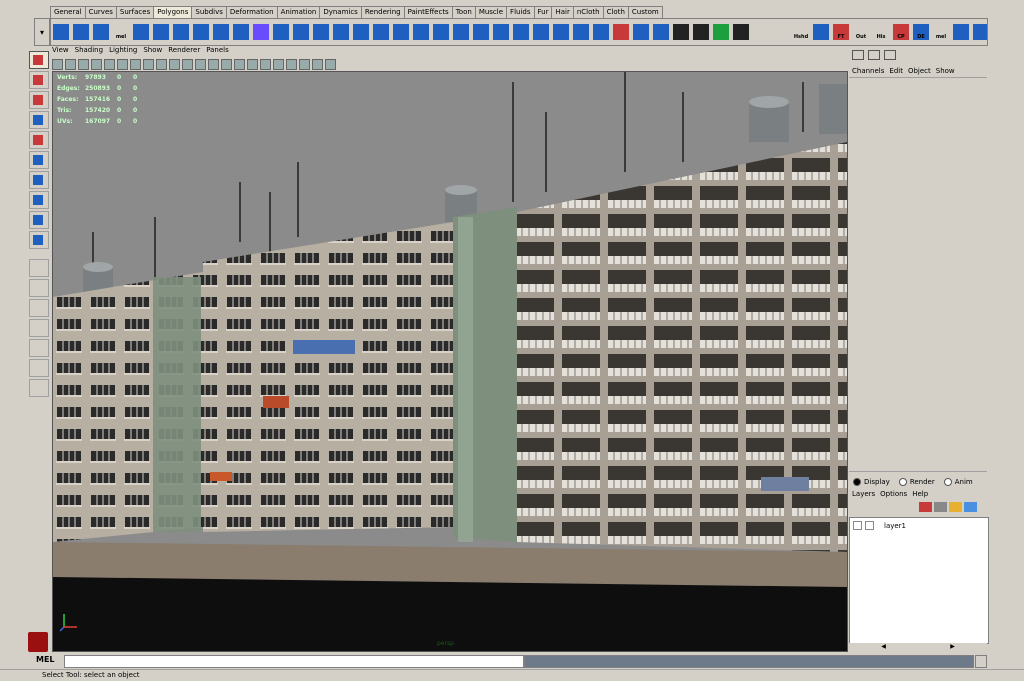 This screenshot has height=681, width=1024. I want to click on shelf-tab-polygons: Polygons, so click(173, 12).